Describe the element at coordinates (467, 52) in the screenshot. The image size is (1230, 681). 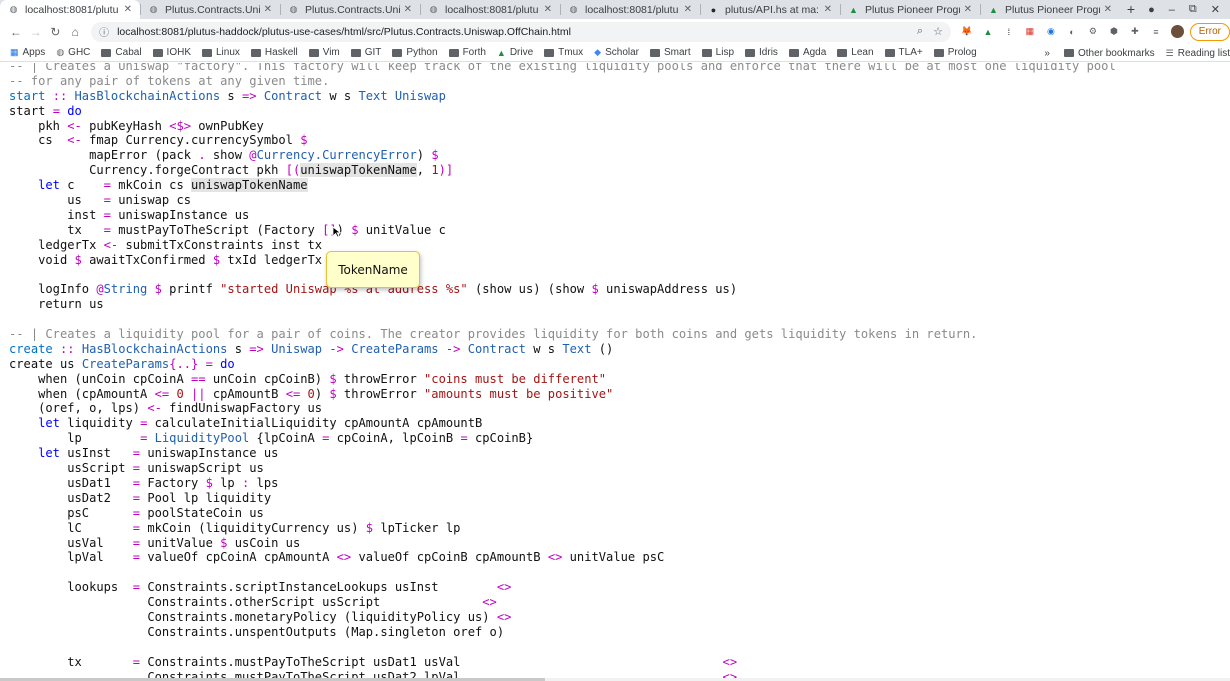
I see `bookmark-forth: Forth` at that location.